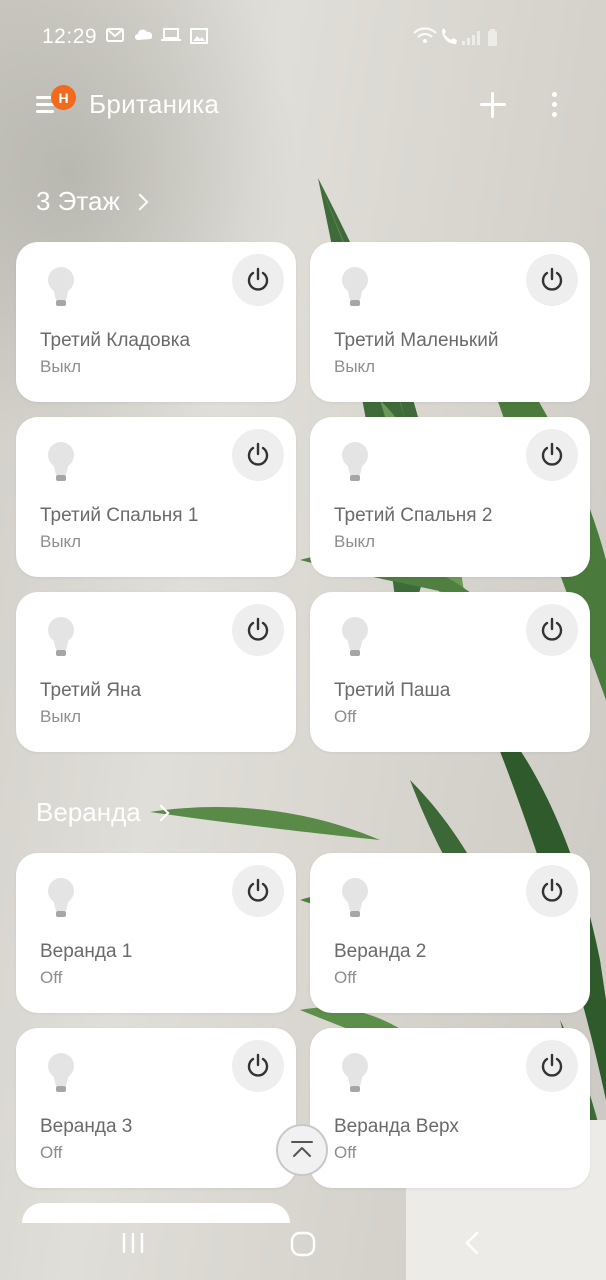  I want to click on status-time: 12:29, so click(70, 36).